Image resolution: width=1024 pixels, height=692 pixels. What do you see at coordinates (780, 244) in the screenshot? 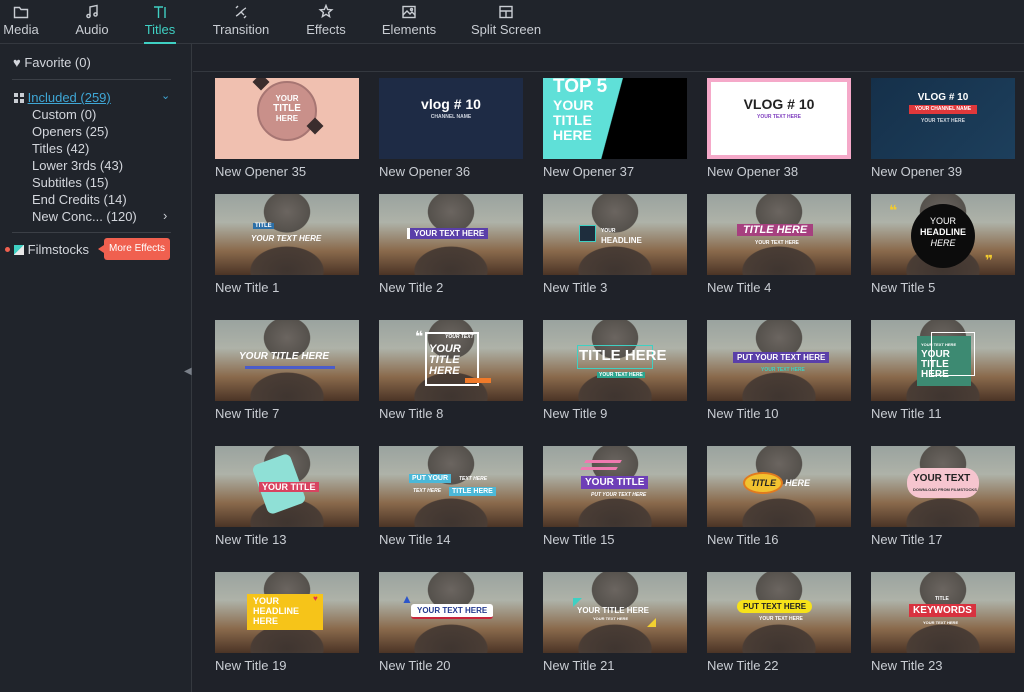
I see `title-card-new-title-4: TITLE HERE YOUR TEXT HERE New Title 4` at bounding box center [780, 244].